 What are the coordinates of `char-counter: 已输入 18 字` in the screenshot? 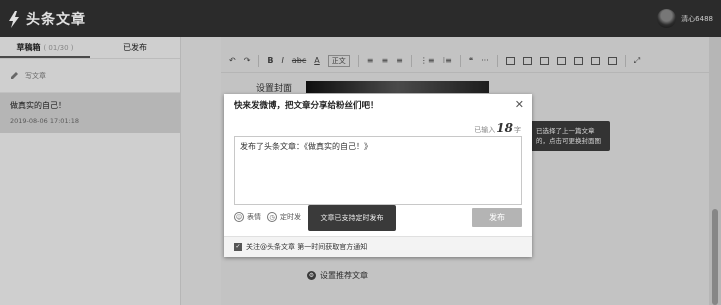 It's located at (497, 128).